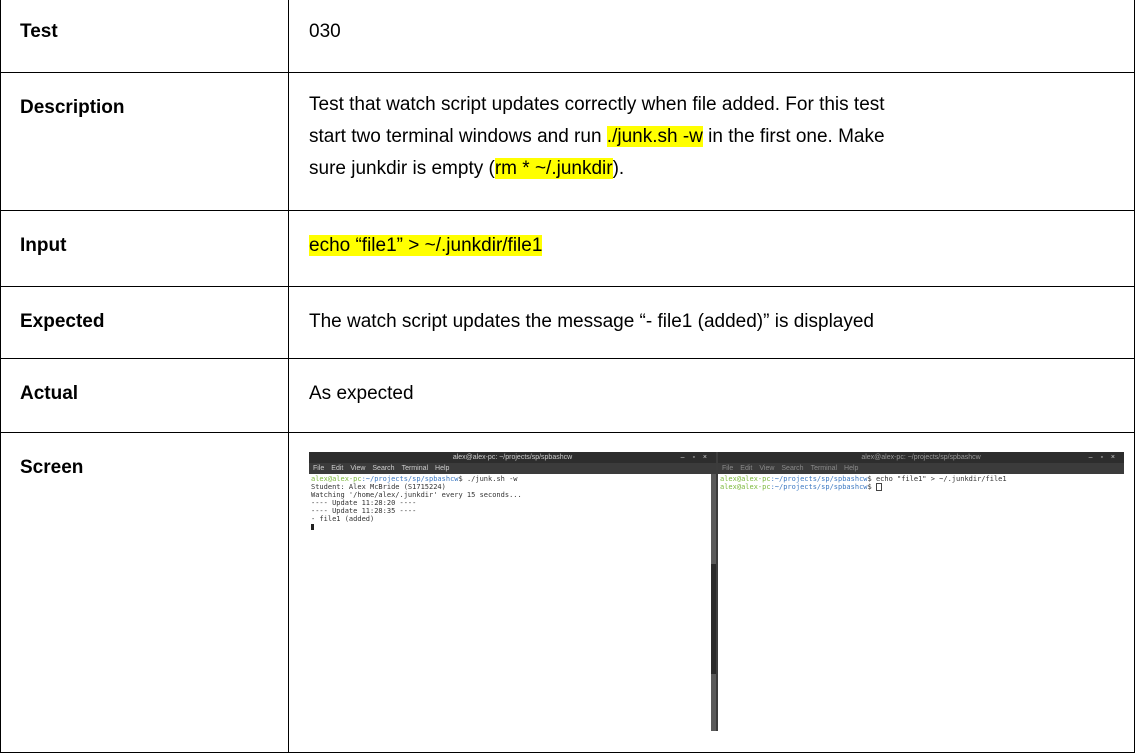 The height and width of the screenshot is (753, 1137). What do you see at coordinates (144, 592) in the screenshot?
I see `label-screen: Screen` at bounding box center [144, 592].